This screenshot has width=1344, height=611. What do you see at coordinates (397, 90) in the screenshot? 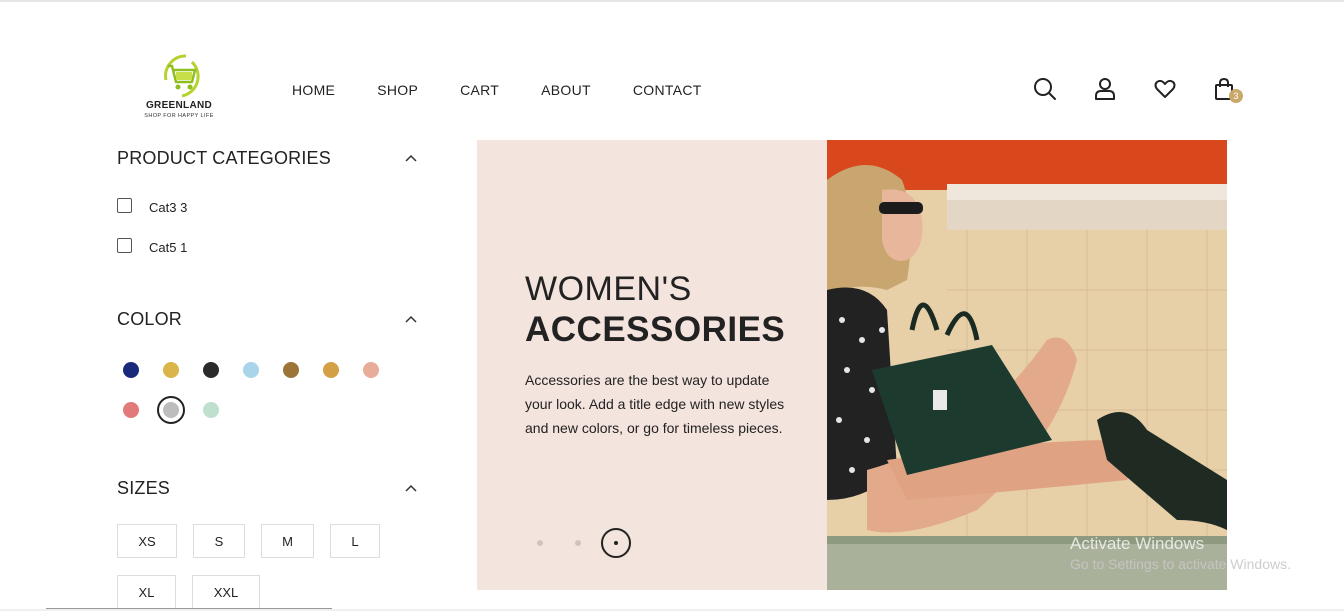
I see `nav-shop: SHOP` at bounding box center [397, 90].